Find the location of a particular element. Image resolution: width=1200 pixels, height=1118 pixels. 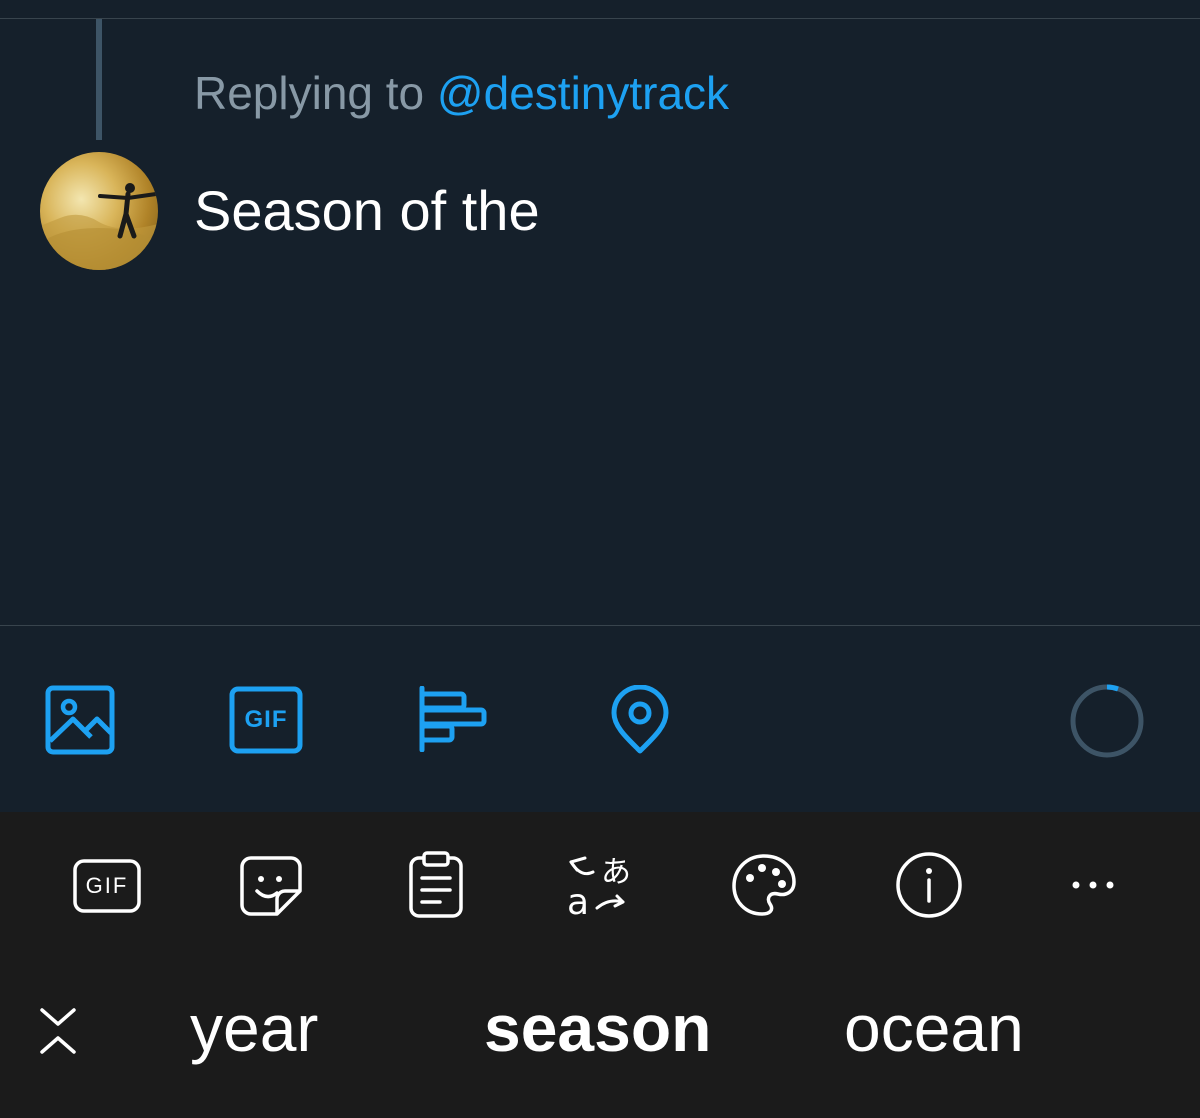

info-button is located at coordinates (929, 885).